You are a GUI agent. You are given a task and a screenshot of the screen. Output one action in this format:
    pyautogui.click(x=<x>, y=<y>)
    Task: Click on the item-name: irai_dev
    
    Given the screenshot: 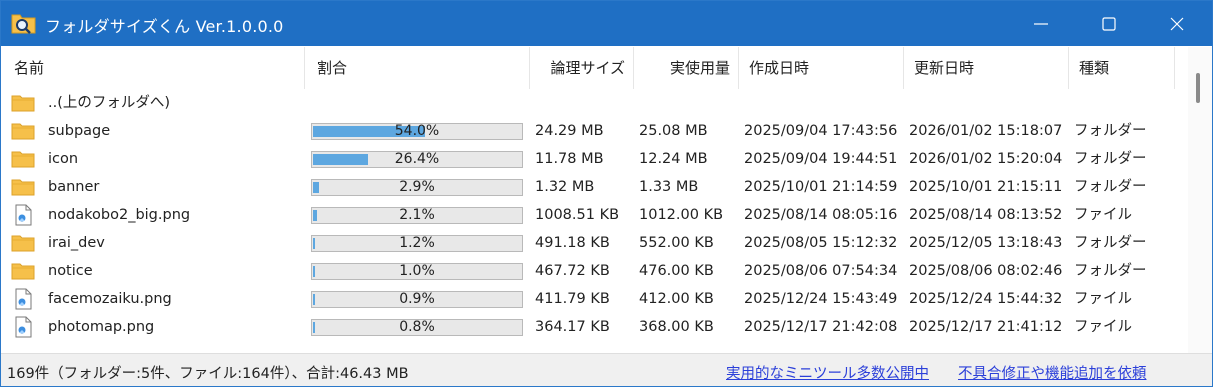 What is the action you would take?
    pyautogui.click(x=76, y=243)
    